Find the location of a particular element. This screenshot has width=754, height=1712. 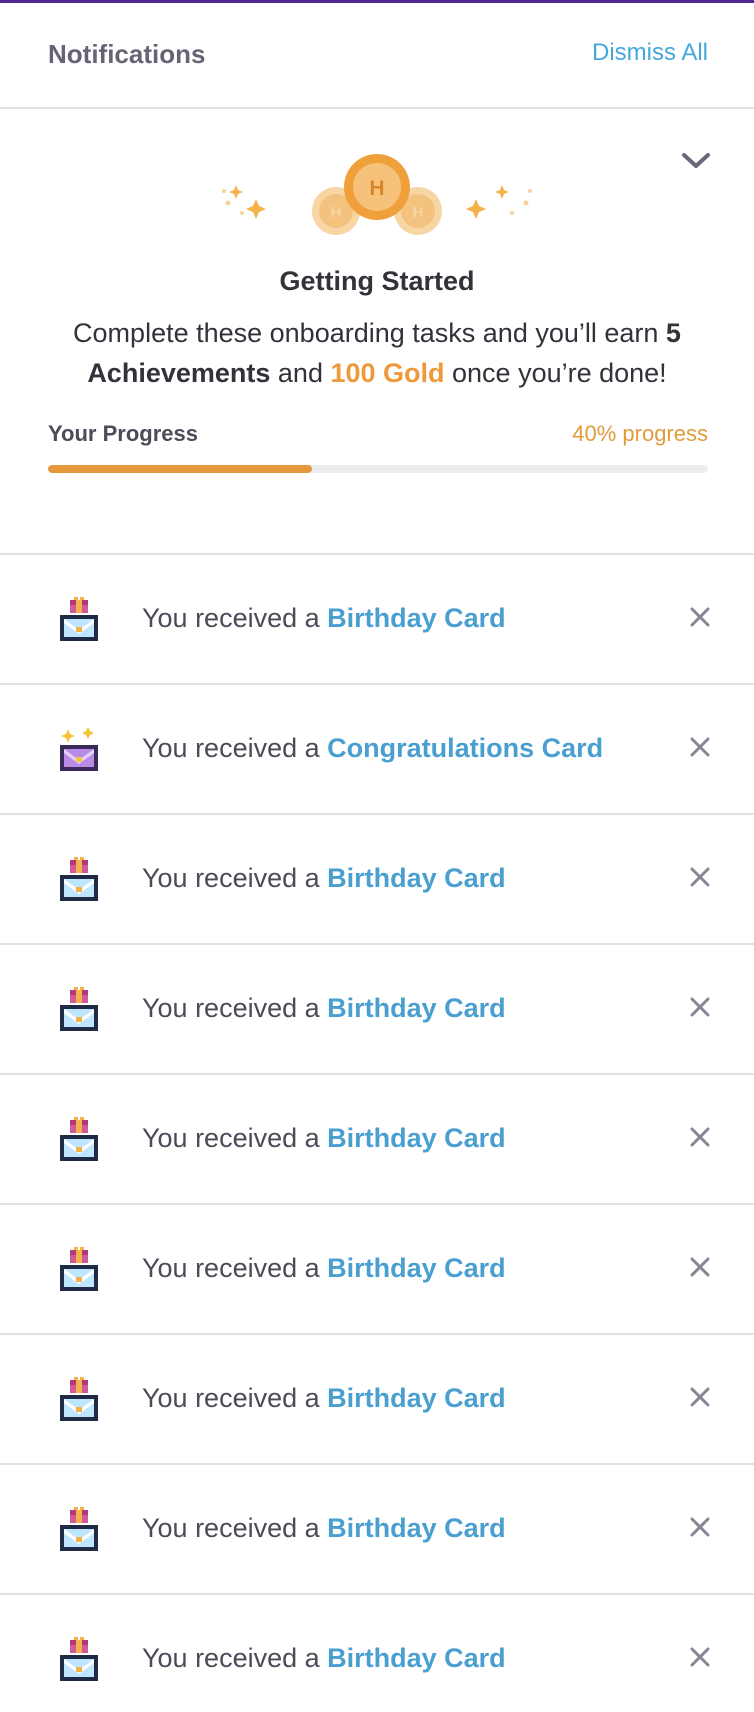

gold-coins-icon: H H H is located at coordinates (377, 194).